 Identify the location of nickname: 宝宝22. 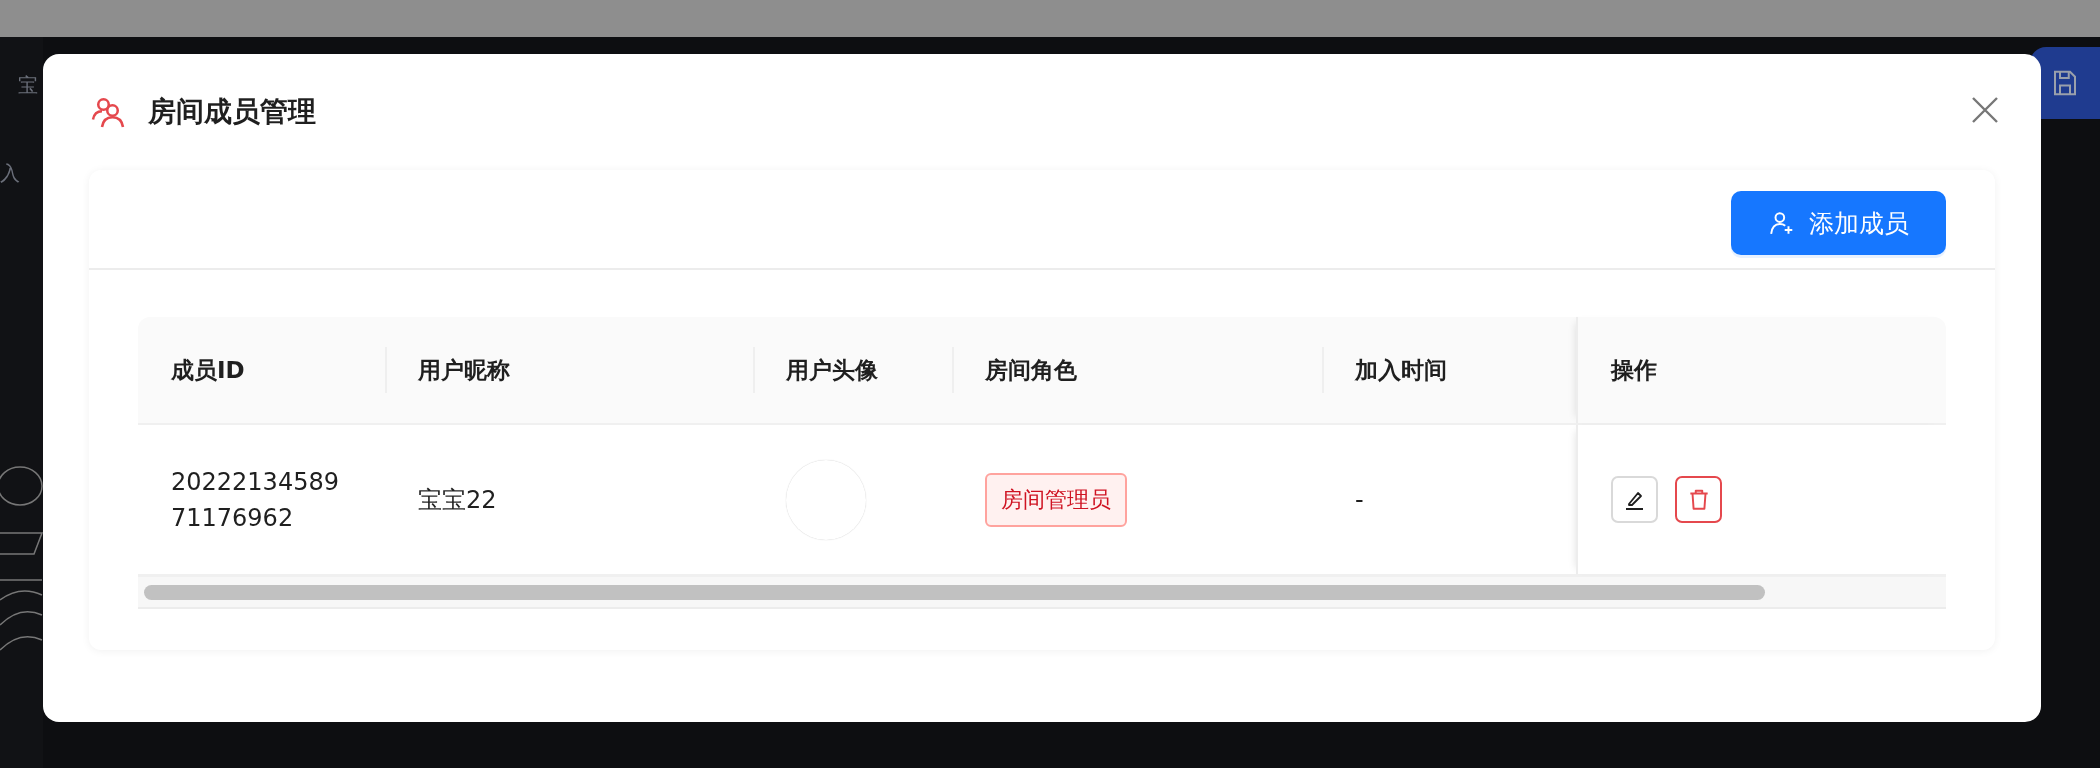
(457, 500).